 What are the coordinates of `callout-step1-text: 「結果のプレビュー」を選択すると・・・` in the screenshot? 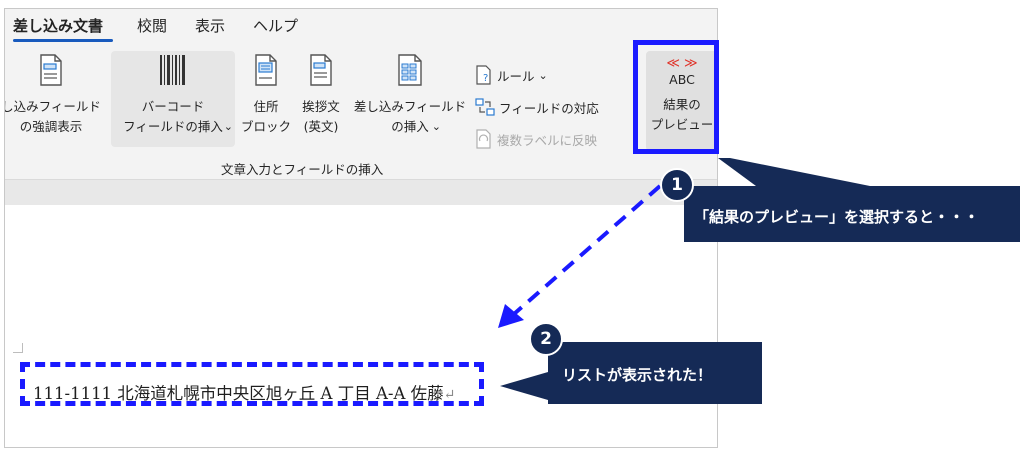 It's located at (837, 217).